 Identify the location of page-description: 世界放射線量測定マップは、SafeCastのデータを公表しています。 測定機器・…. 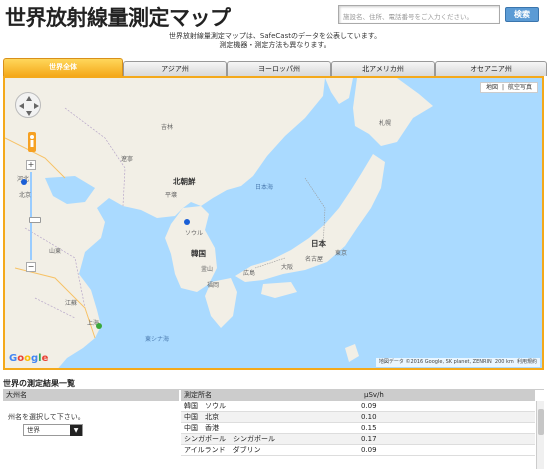
(275, 41).